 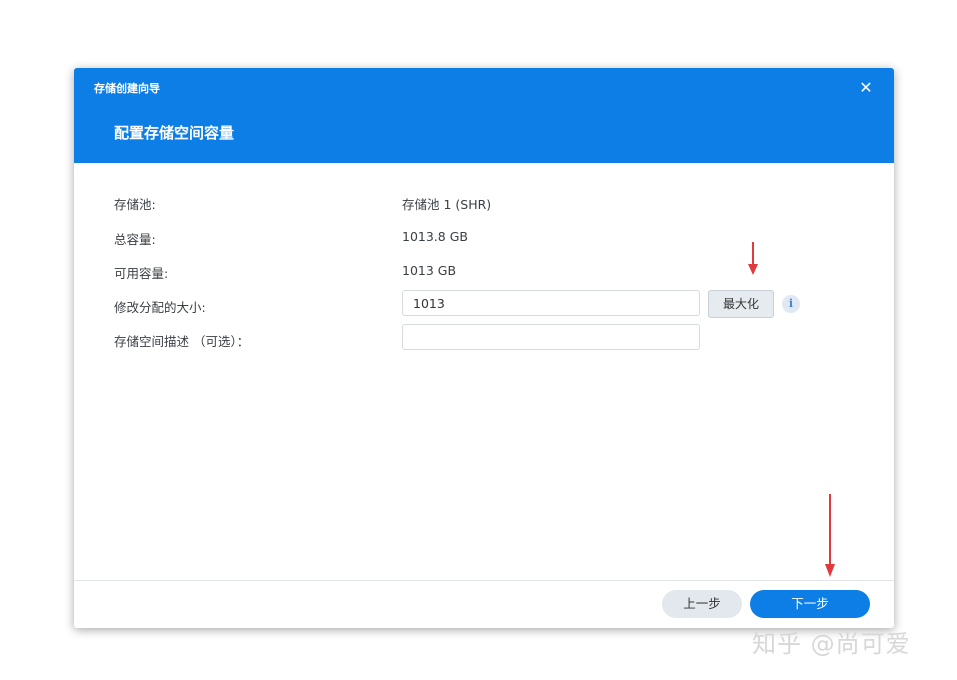 I want to click on pool-value: 存储池 1 (SHR), so click(x=447, y=204).